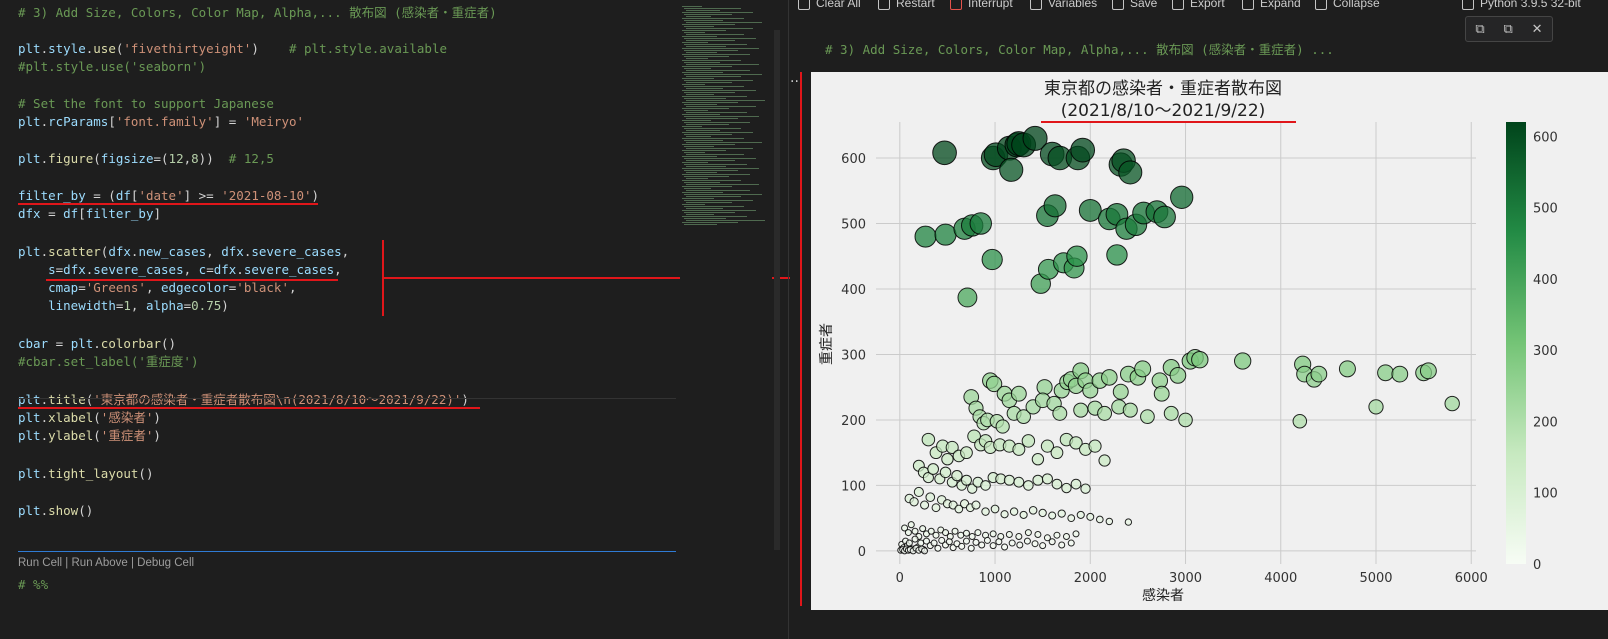  What do you see at coordinates (1063, 5) in the screenshot?
I see `toolbar-variables-button: Variables` at bounding box center [1063, 5].